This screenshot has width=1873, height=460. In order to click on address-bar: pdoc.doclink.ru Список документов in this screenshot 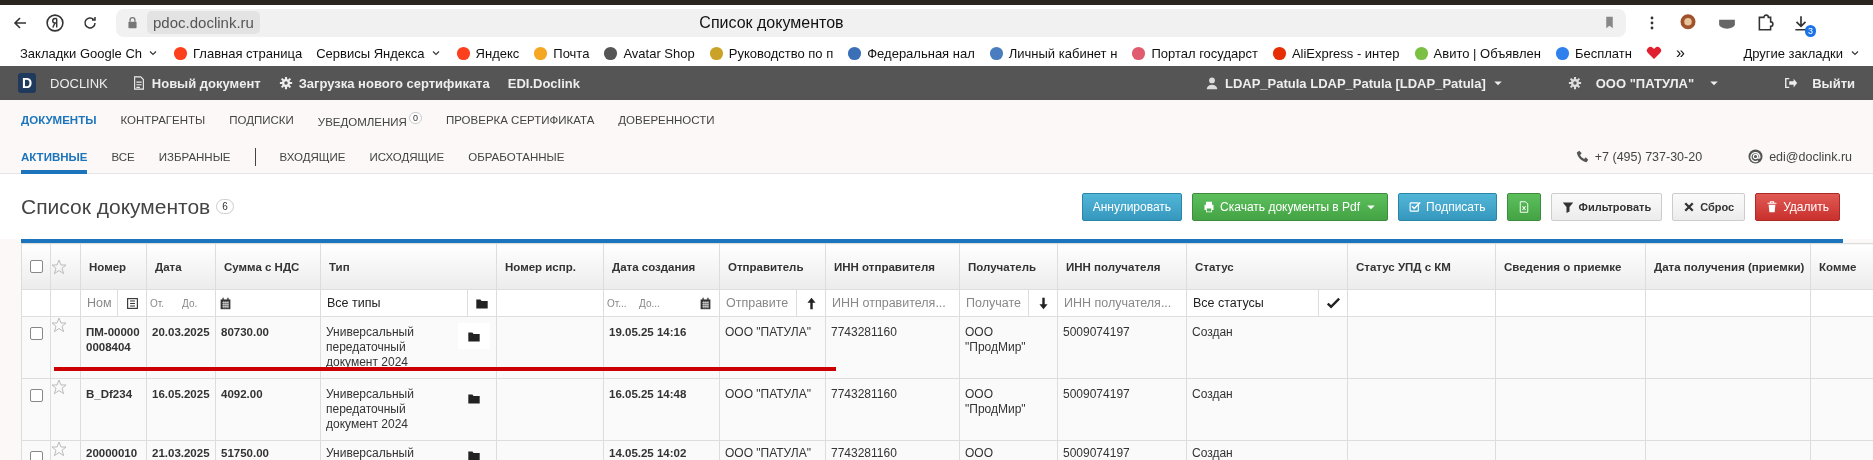, I will do `click(871, 22)`.